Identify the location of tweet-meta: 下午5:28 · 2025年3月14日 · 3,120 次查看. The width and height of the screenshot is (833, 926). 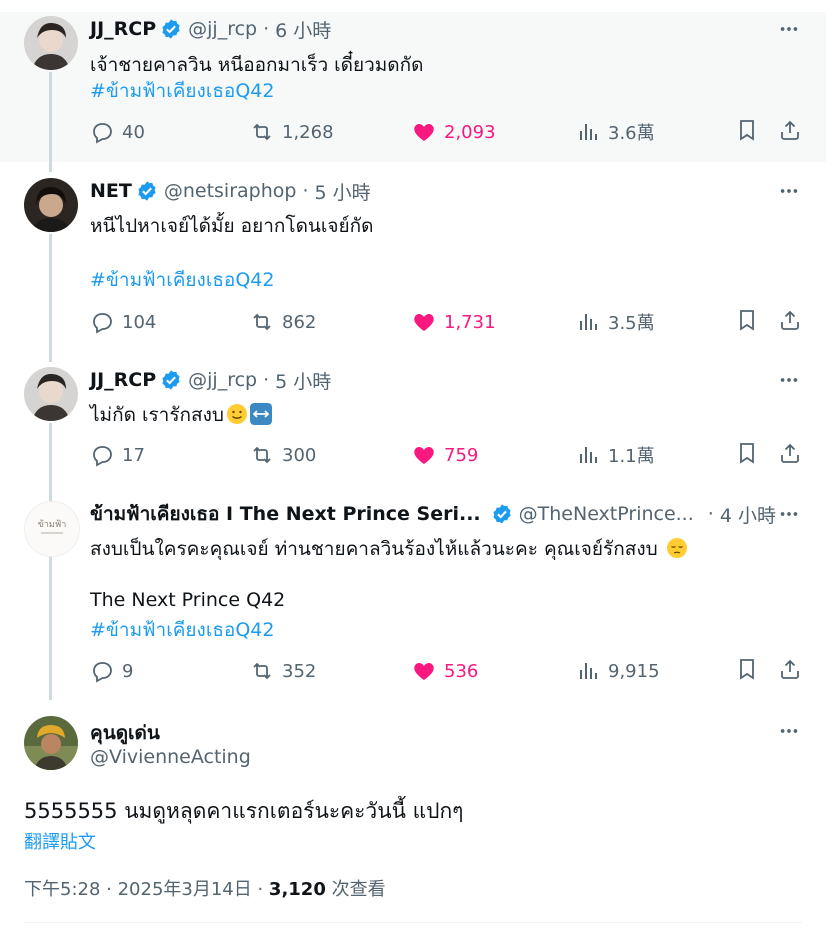
(205, 888).